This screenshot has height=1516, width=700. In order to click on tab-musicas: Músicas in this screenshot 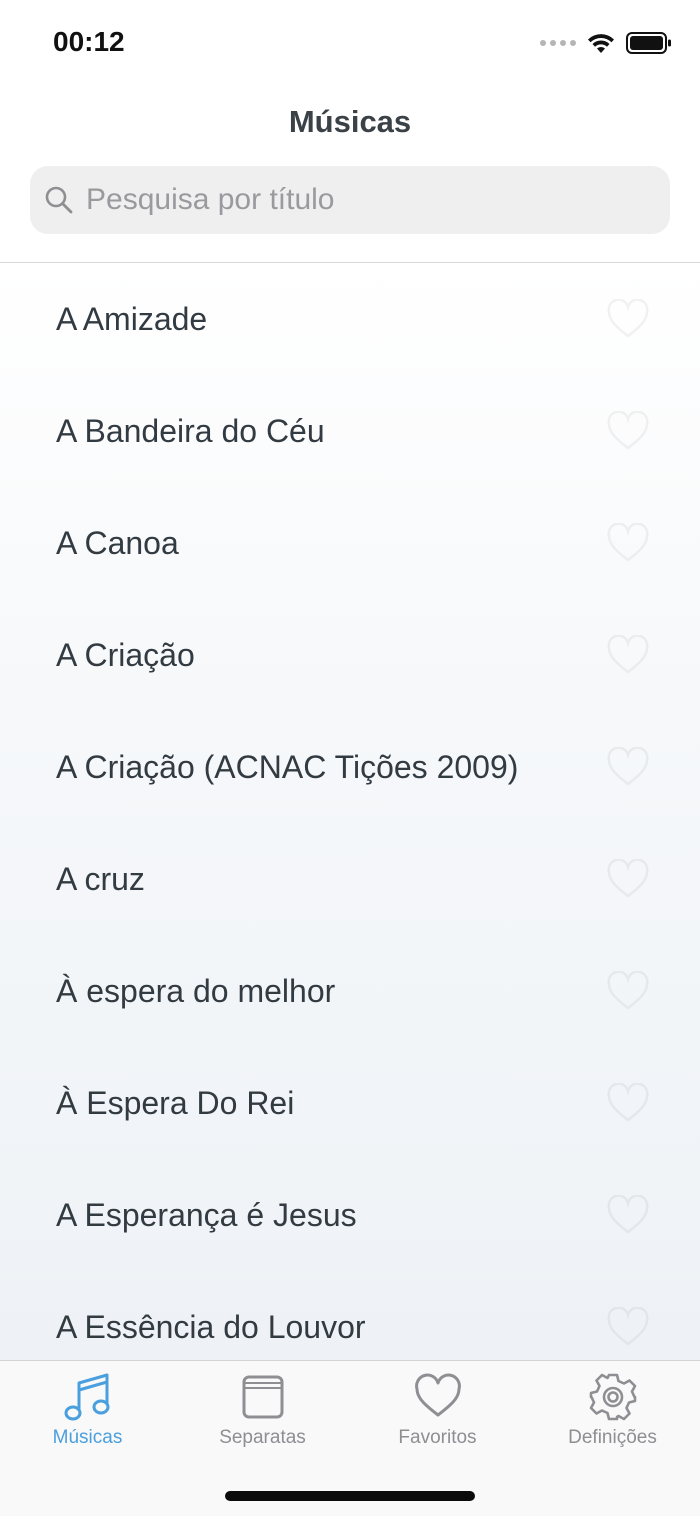, I will do `click(87, 1416)`.